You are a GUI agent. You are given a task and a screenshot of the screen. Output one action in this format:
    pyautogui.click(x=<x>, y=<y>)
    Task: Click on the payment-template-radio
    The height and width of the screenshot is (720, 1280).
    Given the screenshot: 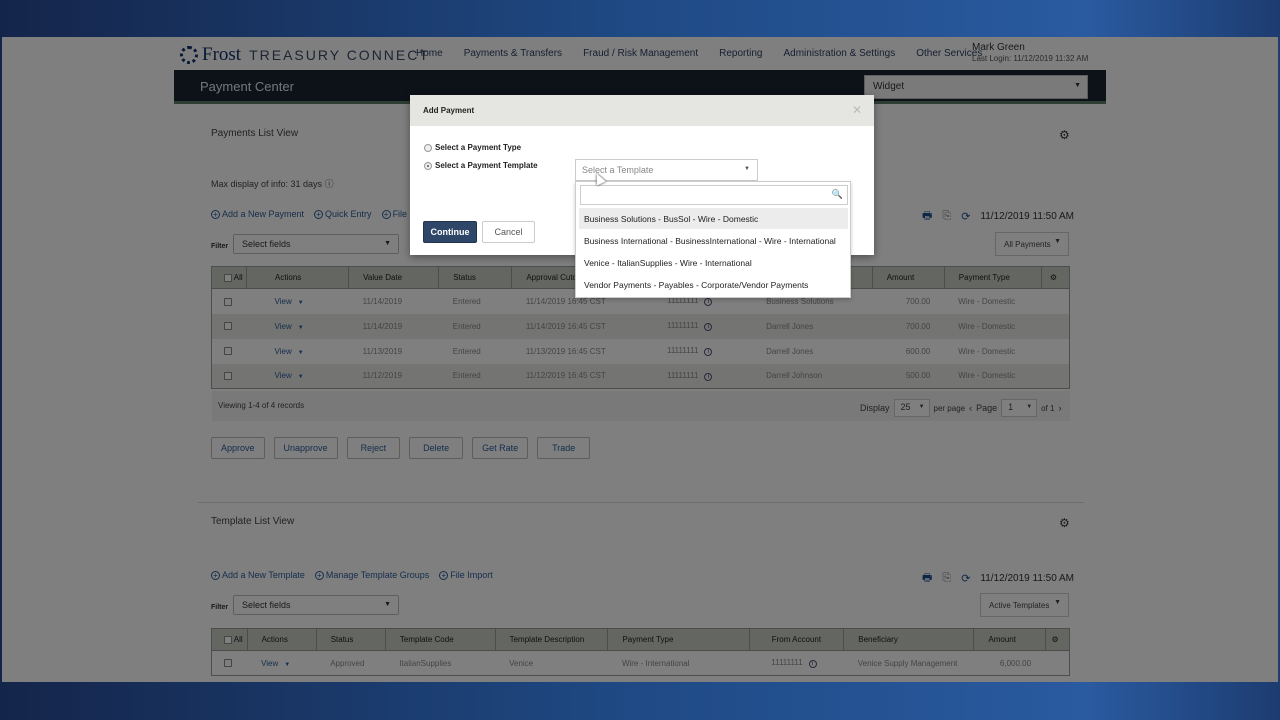 What is the action you would take?
    pyautogui.click(x=428, y=165)
    